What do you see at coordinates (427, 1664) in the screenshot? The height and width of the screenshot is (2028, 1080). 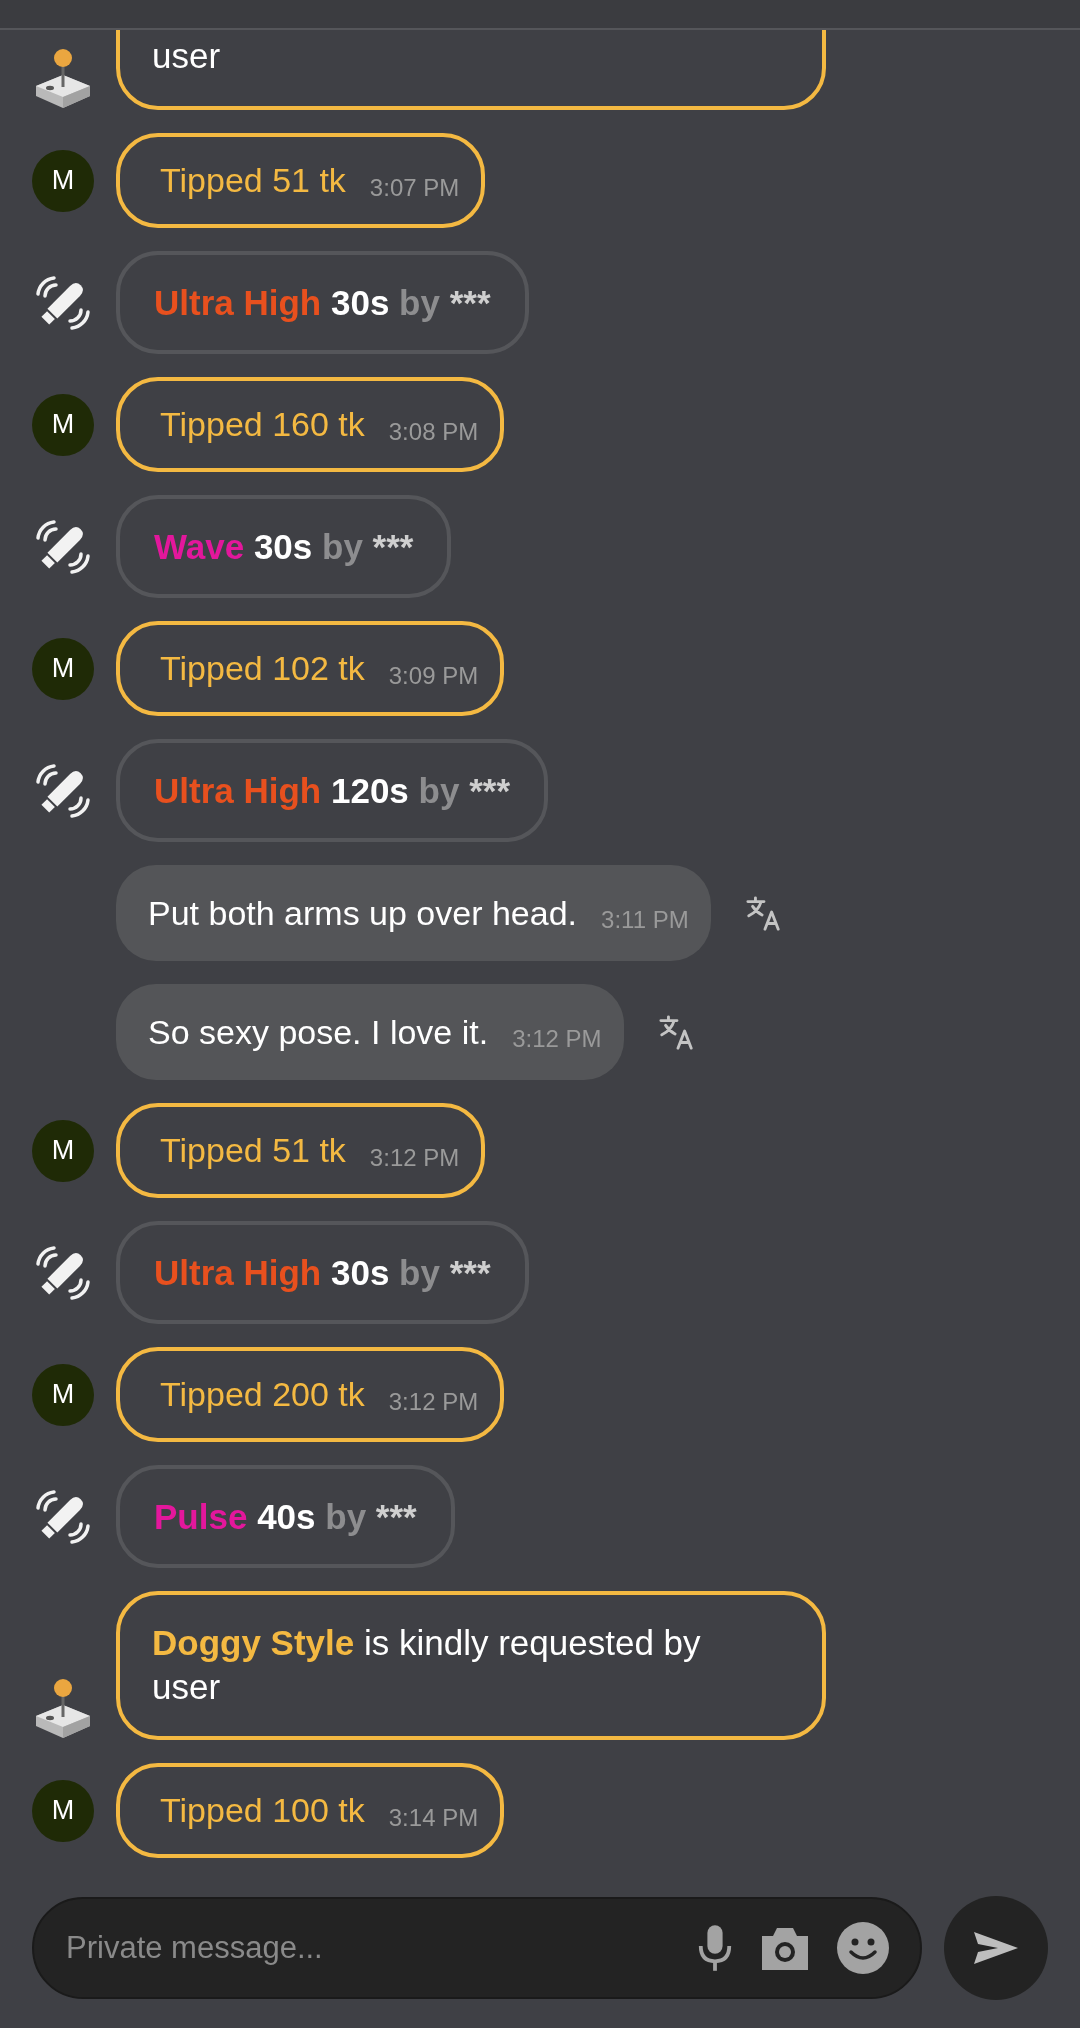 I see `request-text: Doggy Style is kindly requested by user` at bounding box center [427, 1664].